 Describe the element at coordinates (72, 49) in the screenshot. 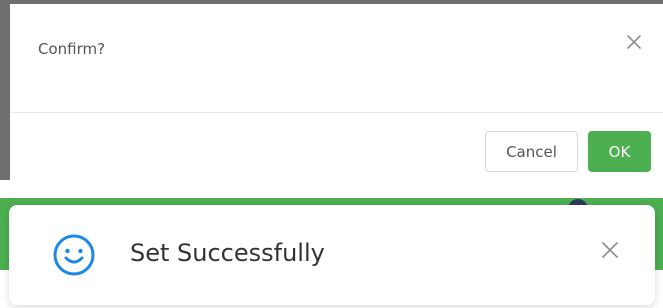

I see `dialog-title: Confirm?` at that location.